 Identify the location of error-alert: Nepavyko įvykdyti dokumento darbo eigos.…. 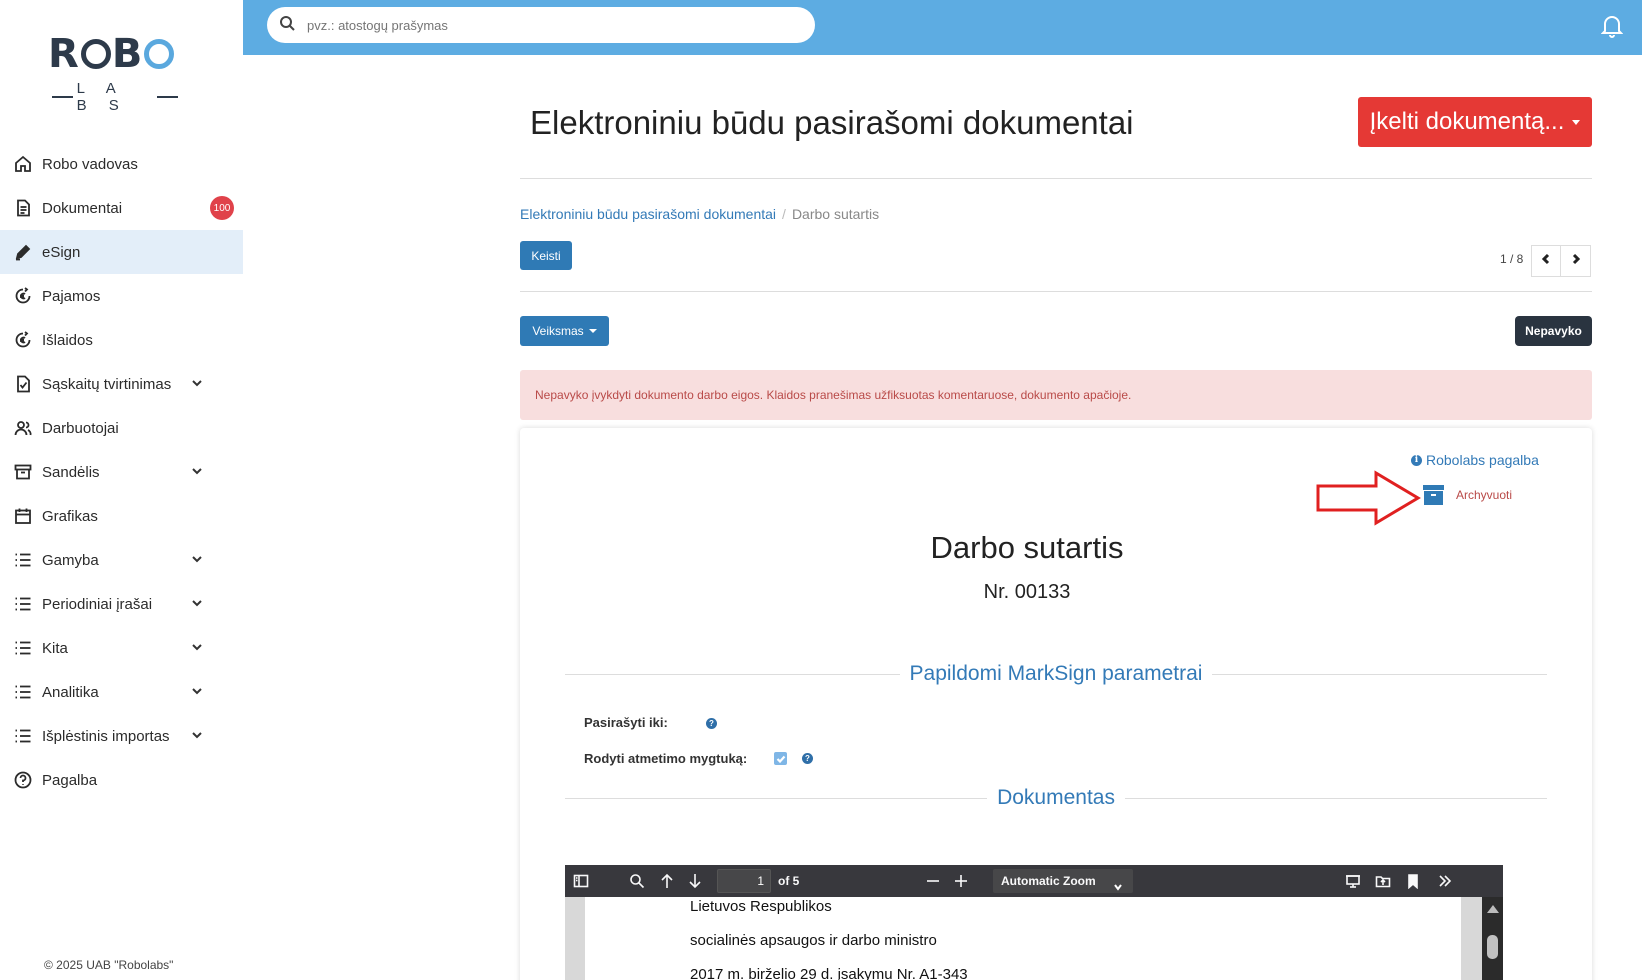
(1056, 395).